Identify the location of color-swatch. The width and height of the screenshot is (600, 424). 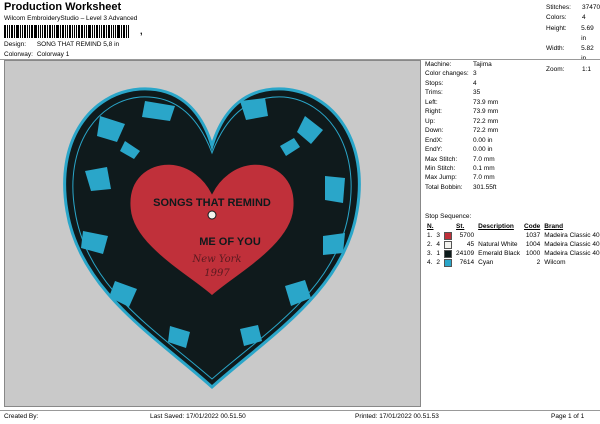
(448, 253).